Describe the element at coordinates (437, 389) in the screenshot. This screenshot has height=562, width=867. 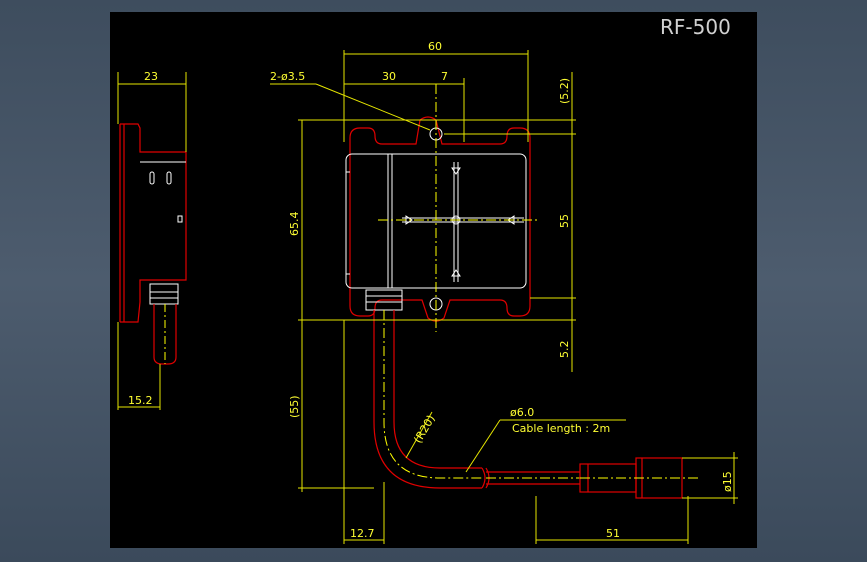
I see `cable-inner` at that location.